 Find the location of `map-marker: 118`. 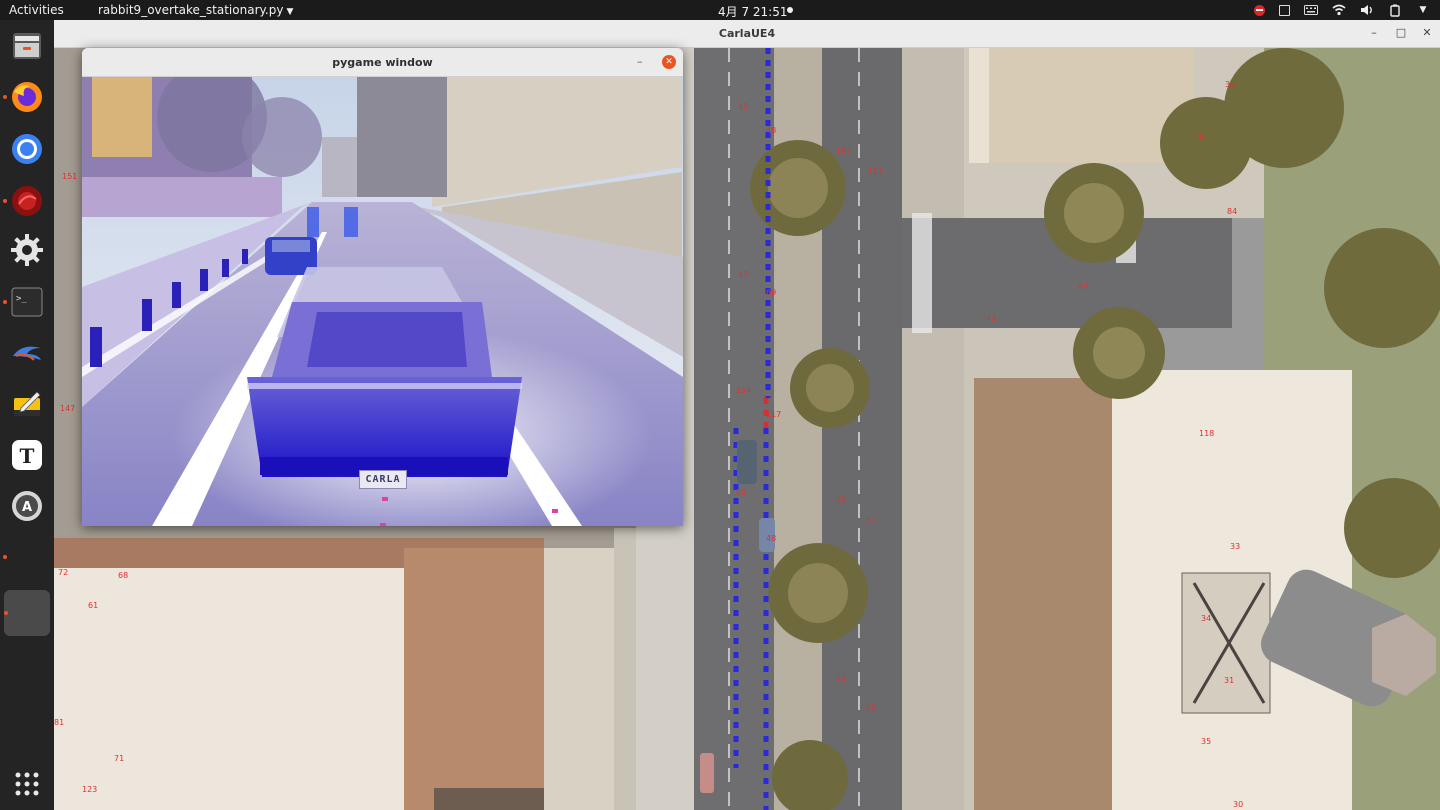

map-marker: 118 is located at coordinates (1207, 433).